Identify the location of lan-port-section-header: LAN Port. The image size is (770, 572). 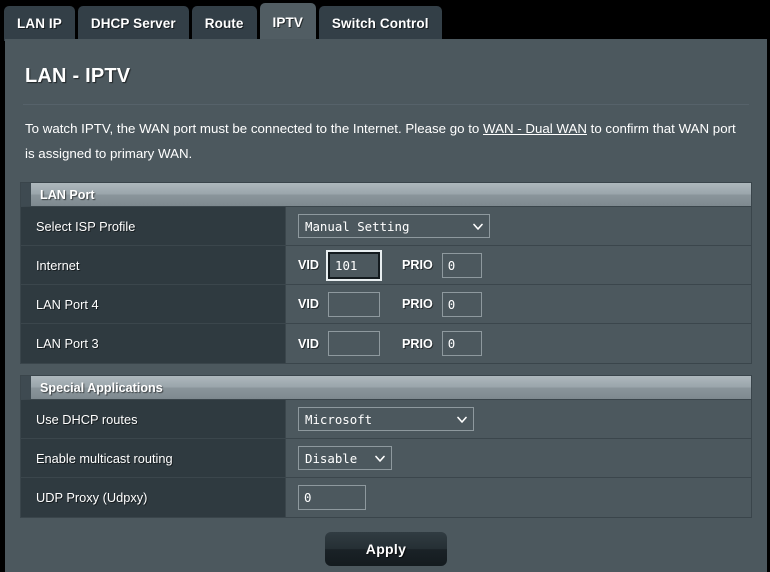
(386, 195).